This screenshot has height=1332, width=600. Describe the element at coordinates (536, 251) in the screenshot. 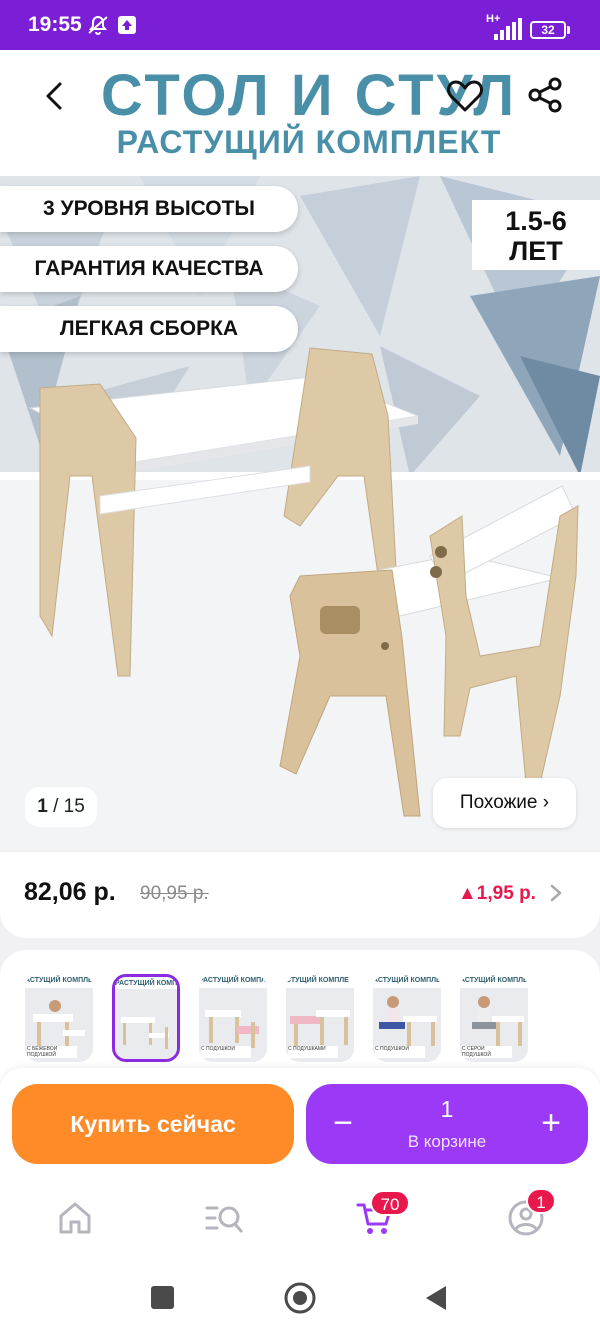

I see `age-unit: ЛЕТ` at that location.